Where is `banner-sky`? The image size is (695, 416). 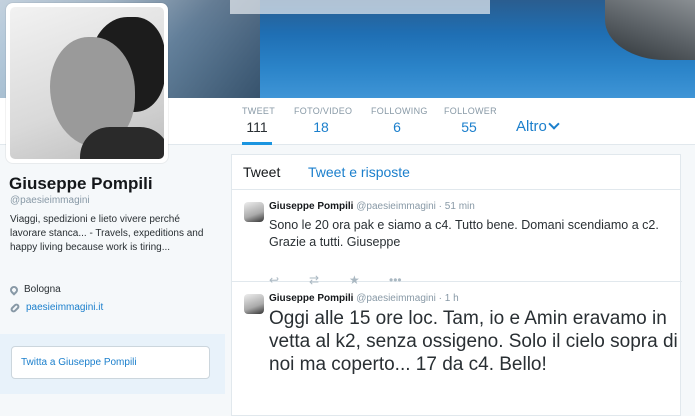 banner-sky is located at coordinates (360, 7).